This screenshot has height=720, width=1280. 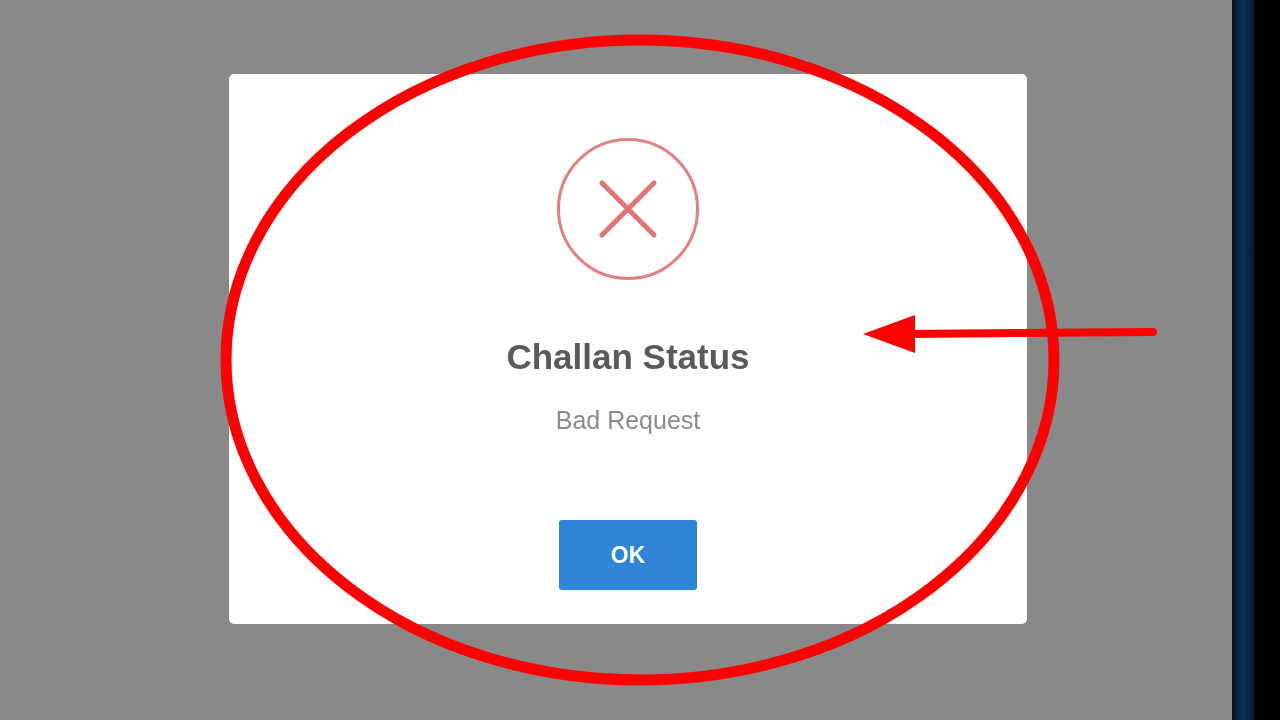 What do you see at coordinates (628, 555) in the screenshot?
I see `ok-button: OK` at bounding box center [628, 555].